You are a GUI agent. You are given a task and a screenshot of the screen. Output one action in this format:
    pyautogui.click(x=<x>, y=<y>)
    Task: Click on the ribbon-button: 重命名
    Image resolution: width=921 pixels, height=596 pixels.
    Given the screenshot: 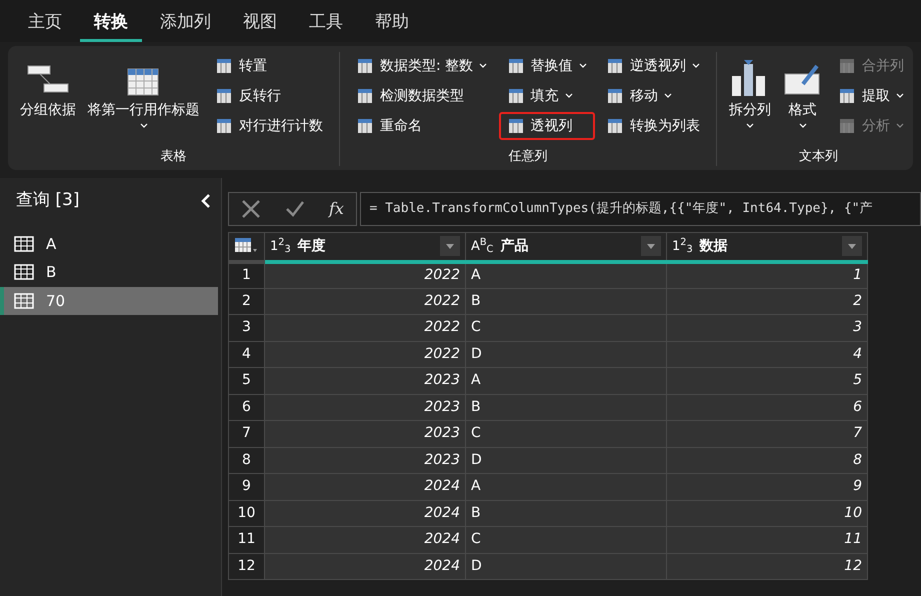 What is the action you would take?
    pyautogui.click(x=422, y=126)
    